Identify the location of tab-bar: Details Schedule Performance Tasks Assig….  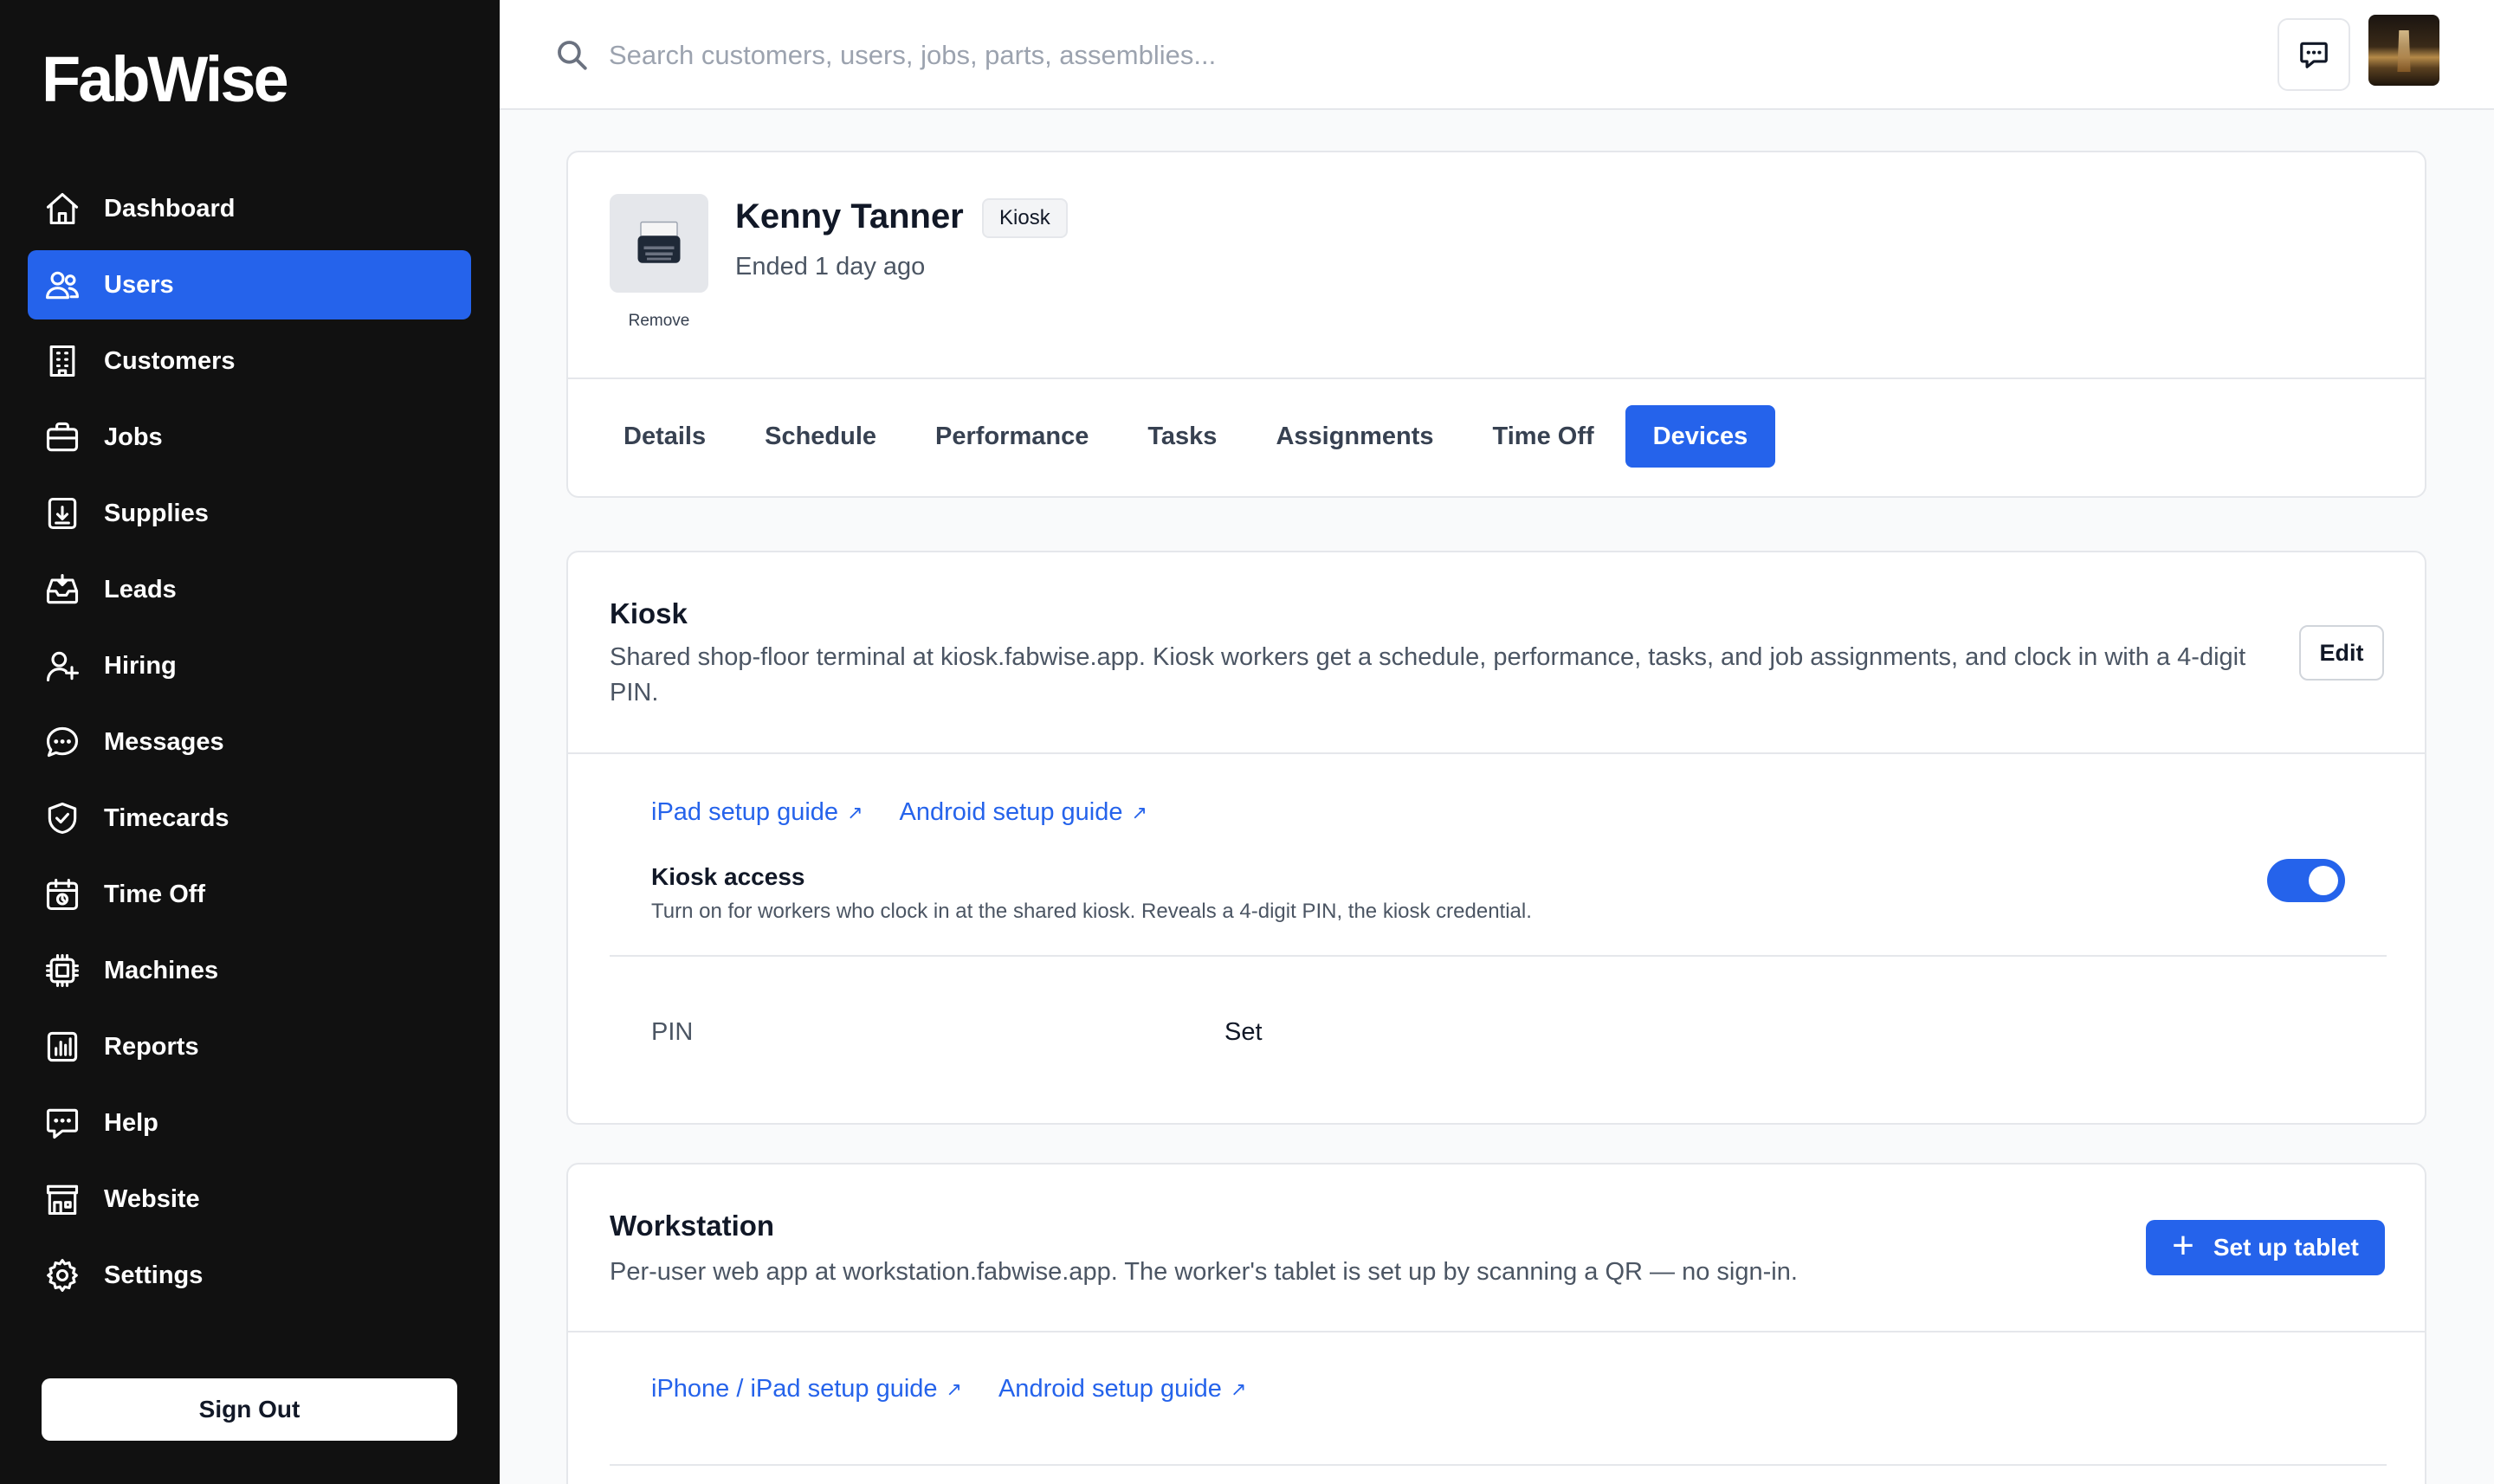
(1186, 436).